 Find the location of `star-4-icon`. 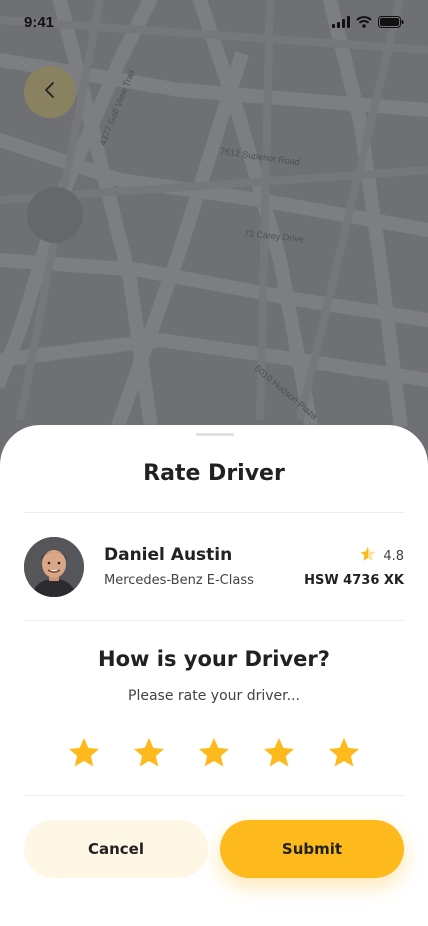

star-4-icon is located at coordinates (279, 753).